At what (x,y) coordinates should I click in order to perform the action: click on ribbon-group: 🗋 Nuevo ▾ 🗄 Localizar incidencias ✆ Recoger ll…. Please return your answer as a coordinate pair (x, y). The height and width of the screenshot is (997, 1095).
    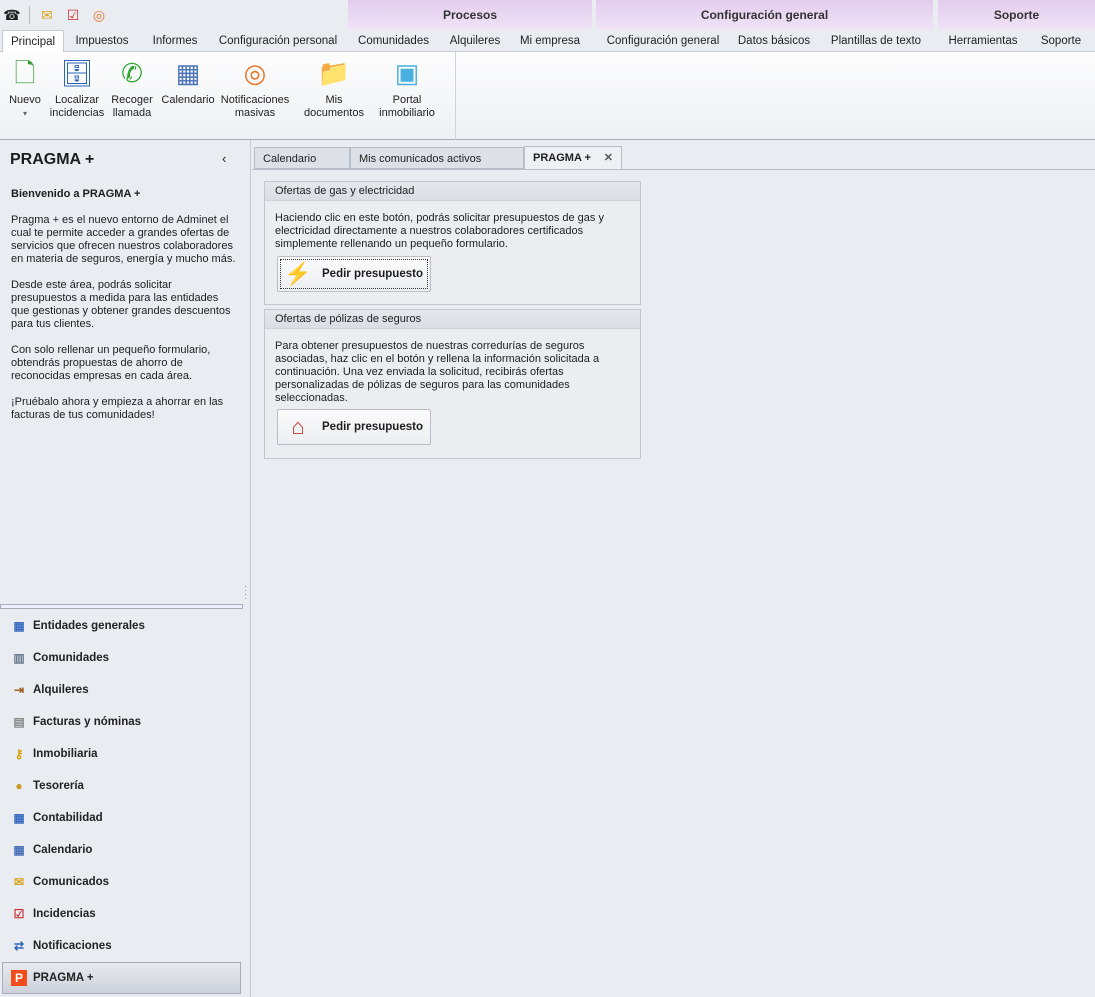
    Looking at the image, I should click on (228, 96).